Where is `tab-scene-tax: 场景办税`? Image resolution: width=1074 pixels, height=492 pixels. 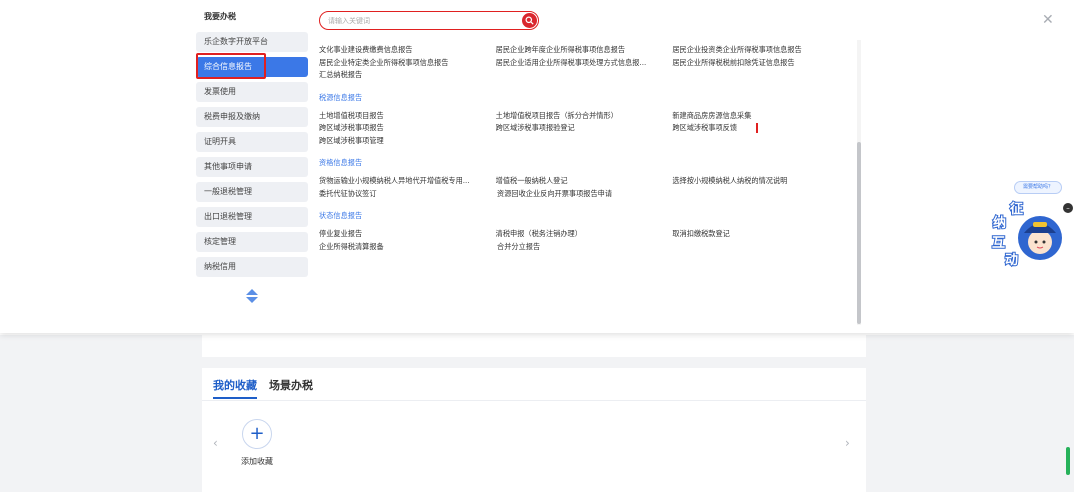
tab-scene-tax: 场景办税 is located at coordinates (291, 388).